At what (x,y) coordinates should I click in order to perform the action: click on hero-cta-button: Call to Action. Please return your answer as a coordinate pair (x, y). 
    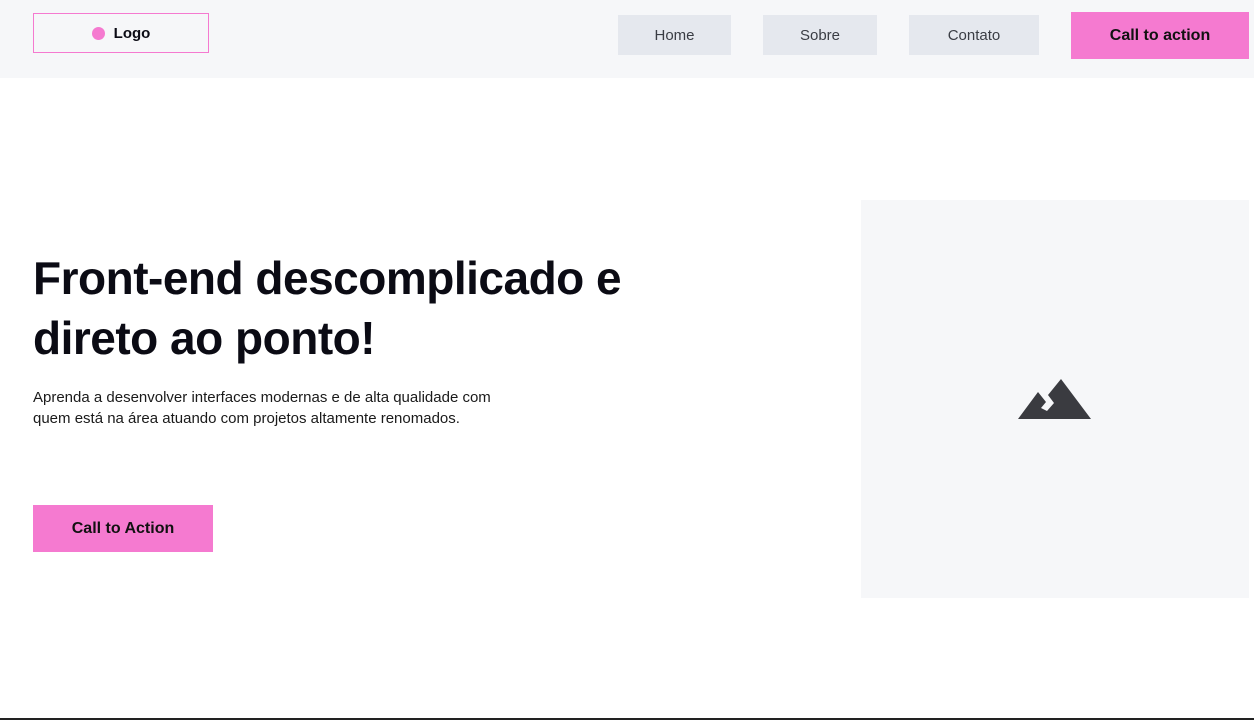
    Looking at the image, I should click on (123, 528).